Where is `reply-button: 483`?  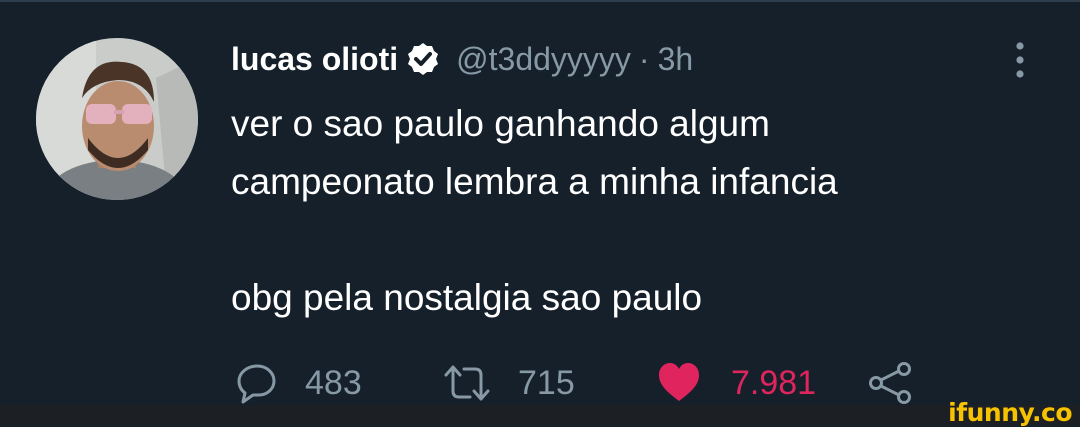 reply-button: 483 is located at coordinates (298, 383).